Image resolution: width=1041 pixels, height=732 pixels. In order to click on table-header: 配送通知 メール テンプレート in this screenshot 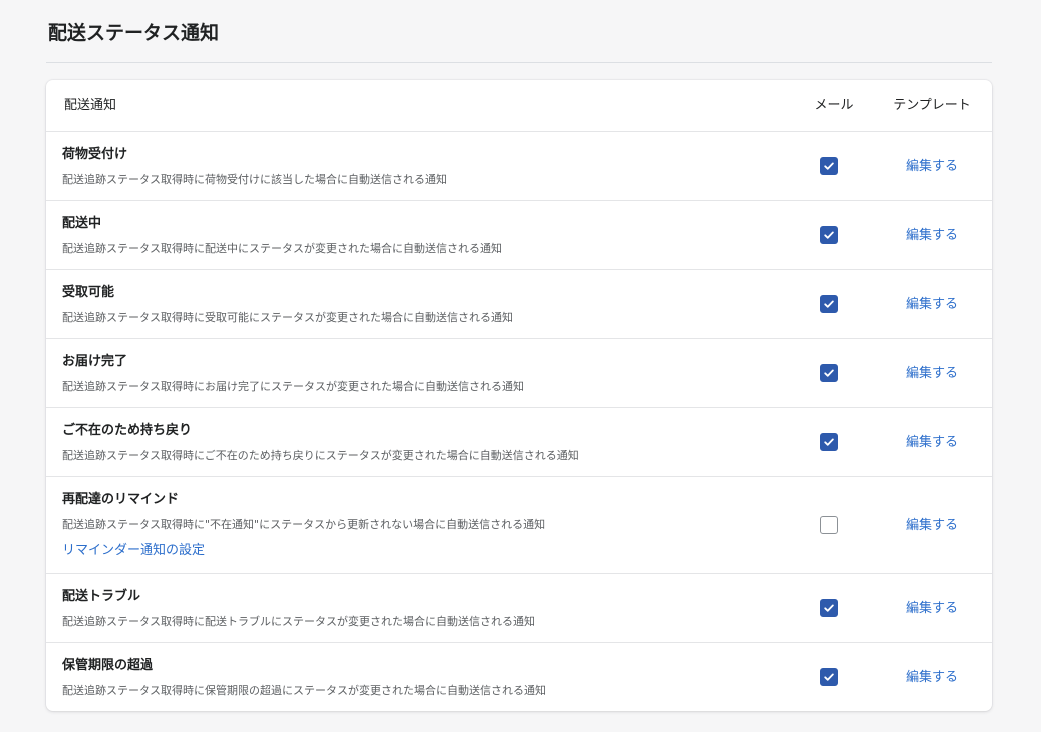, I will do `click(519, 106)`.